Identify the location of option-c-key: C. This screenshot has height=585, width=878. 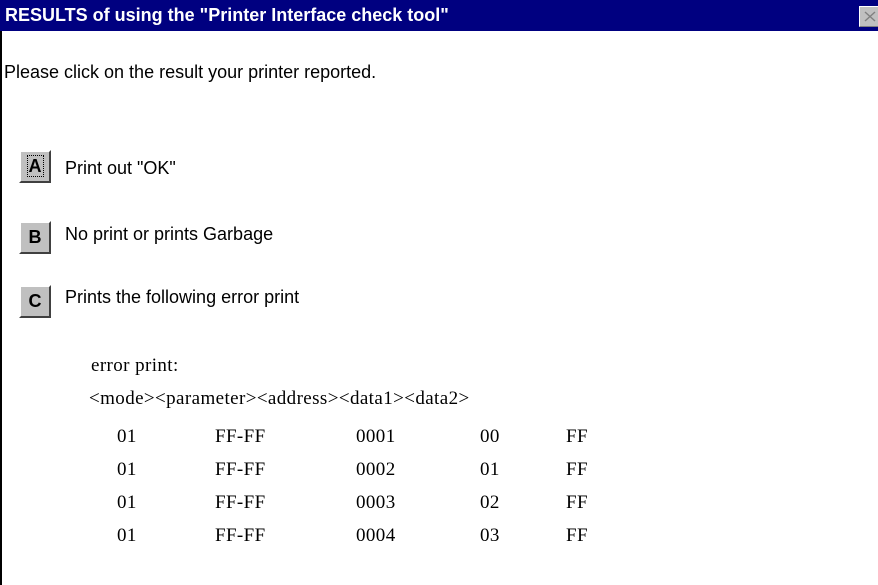
(35, 301).